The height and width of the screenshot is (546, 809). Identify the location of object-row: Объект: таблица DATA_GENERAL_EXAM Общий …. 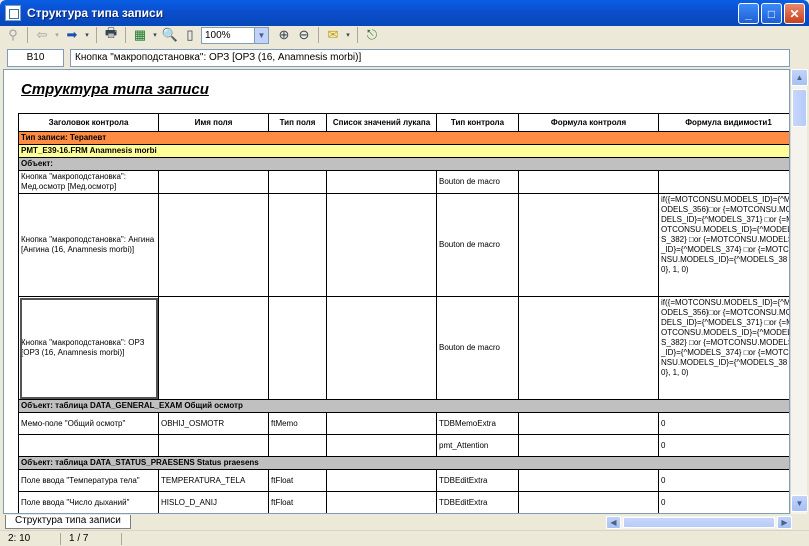
(403, 406).